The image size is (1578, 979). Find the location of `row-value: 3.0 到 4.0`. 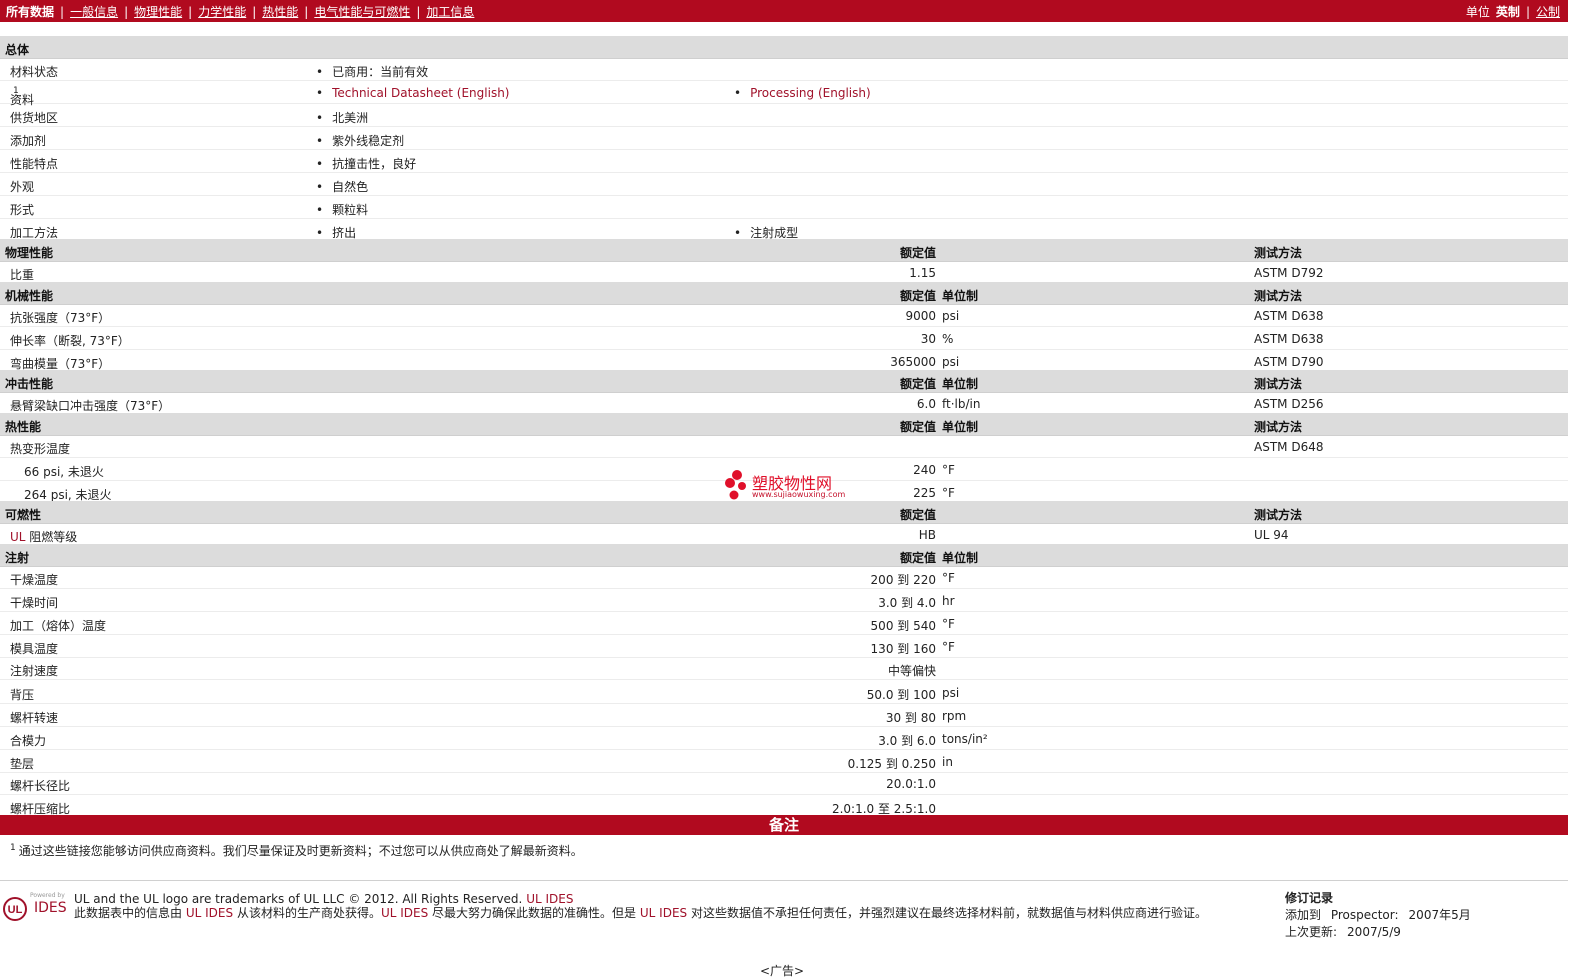

row-value: 3.0 到 4.0 is located at coordinates (907, 603).